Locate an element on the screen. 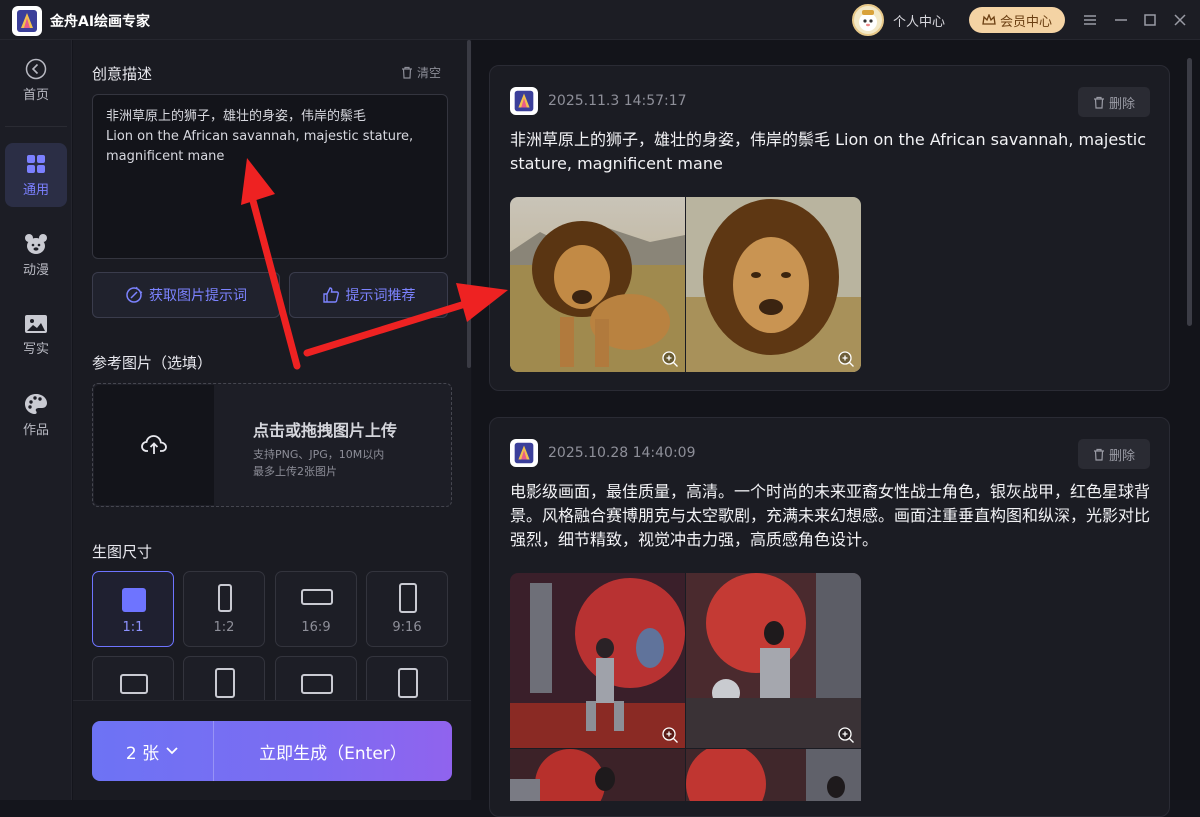 Image resolution: width=1200 pixels, height=817 pixels. generate-button: 立即生成（Enter） is located at coordinates (333, 751).